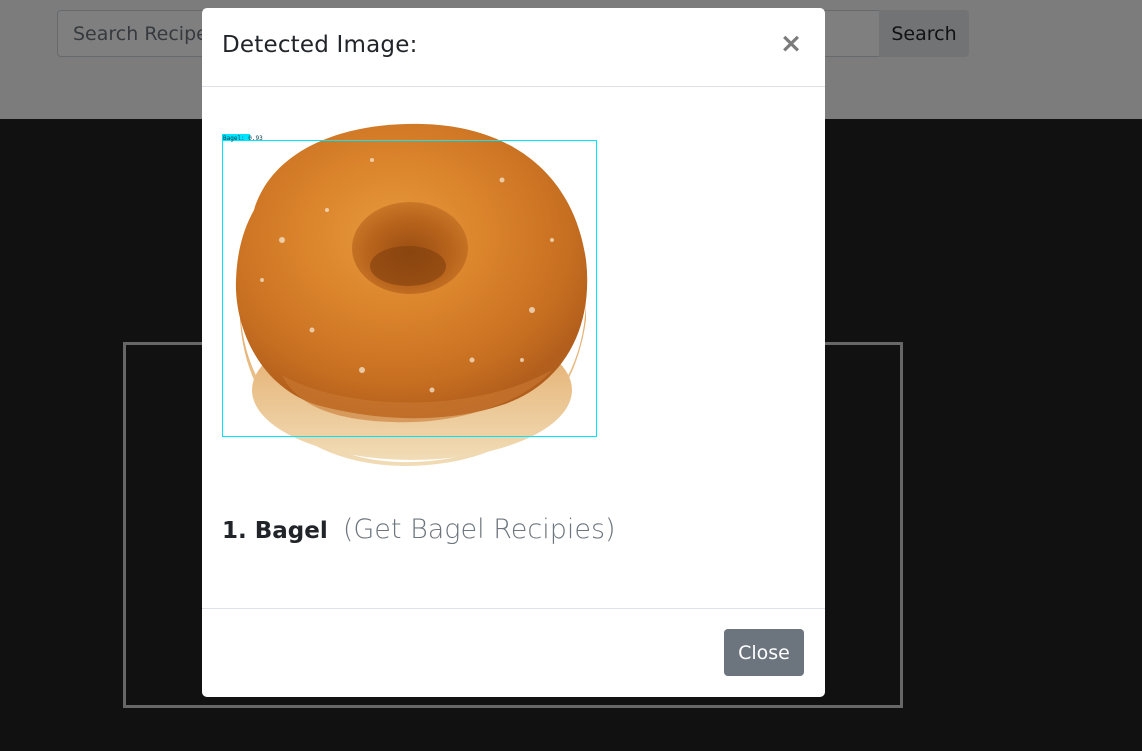 The width and height of the screenshot is (1142, 751). Describe the element at coordinates (320, 45) in the screenshot. I see `modal-title: Detected Image:` at that location.